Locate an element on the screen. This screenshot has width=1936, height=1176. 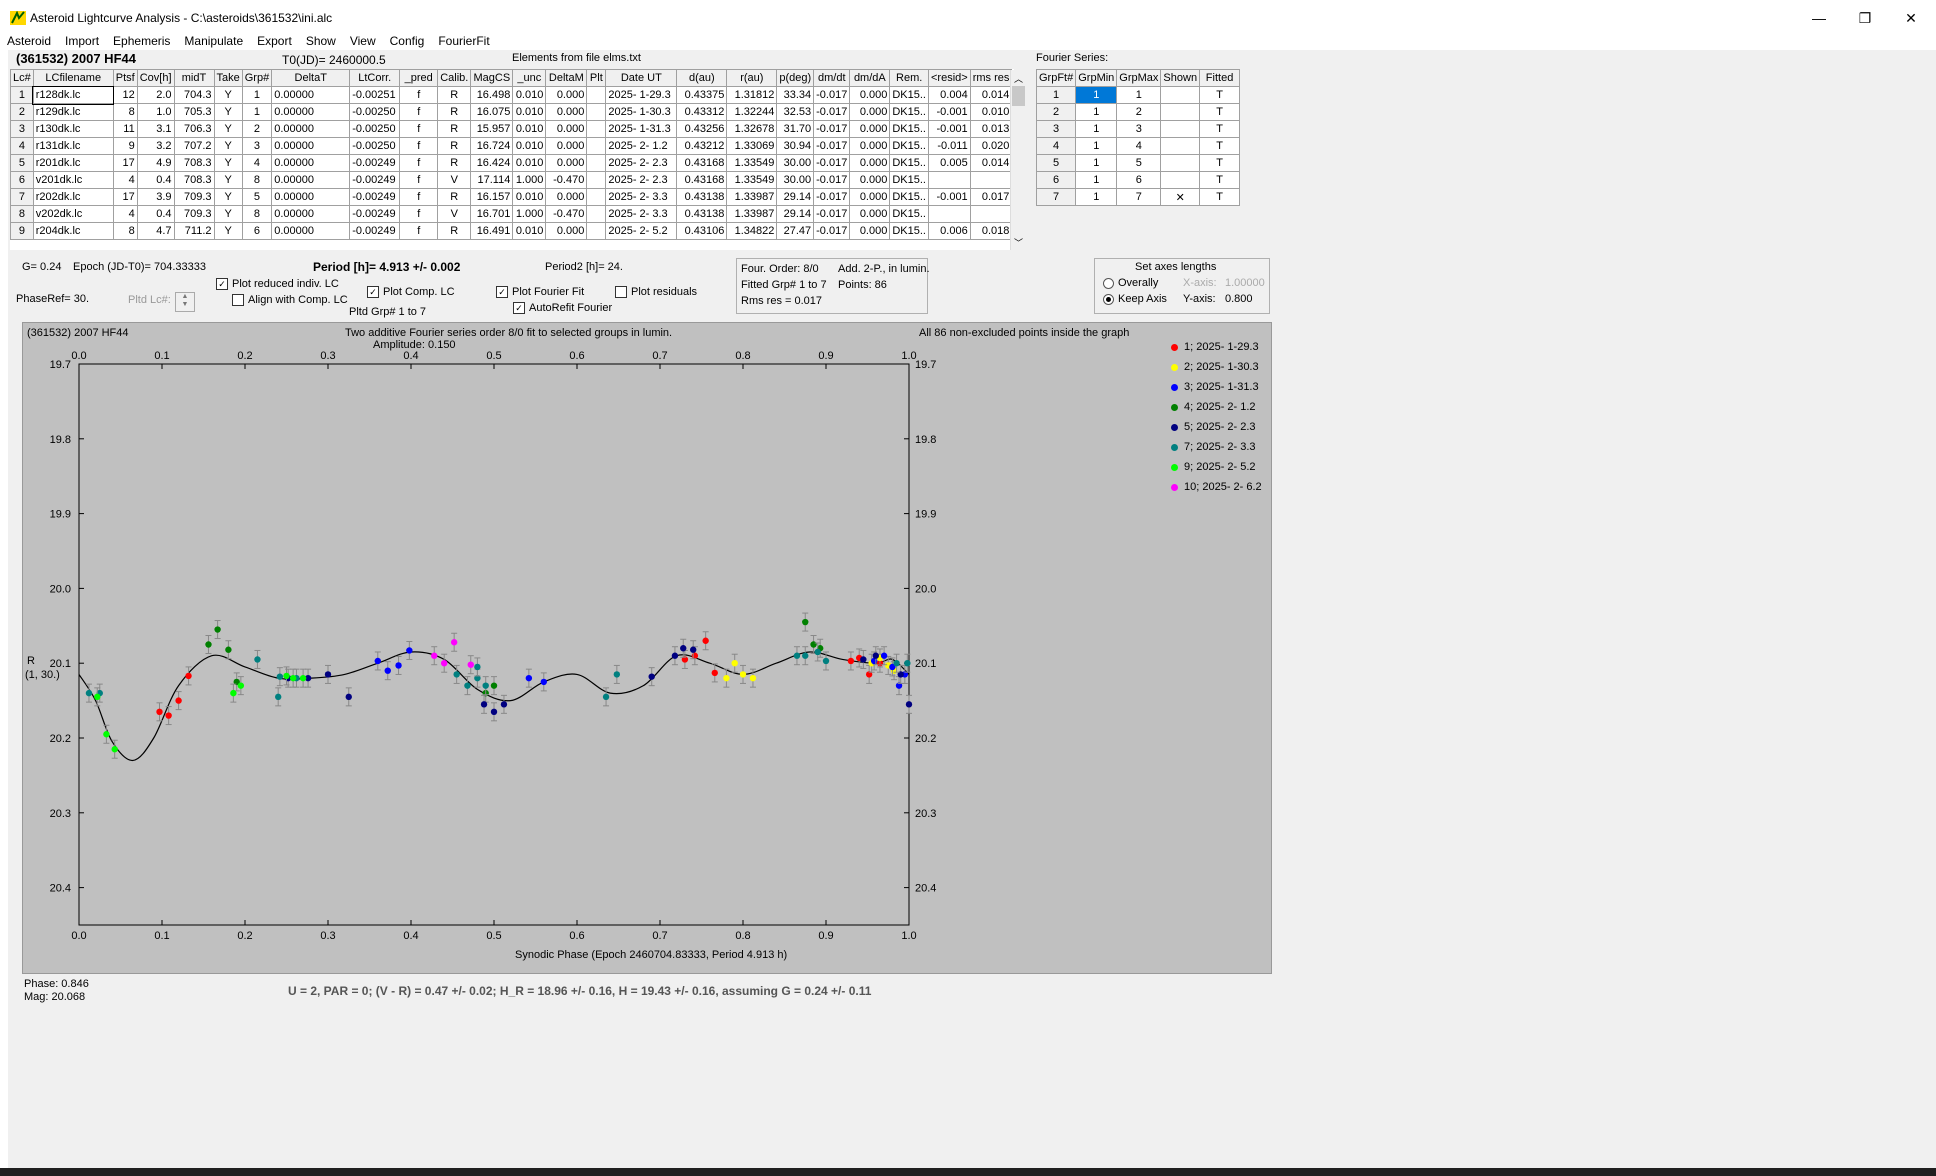
table-cell: v201dk.lc is located at coordinates (73, 180).